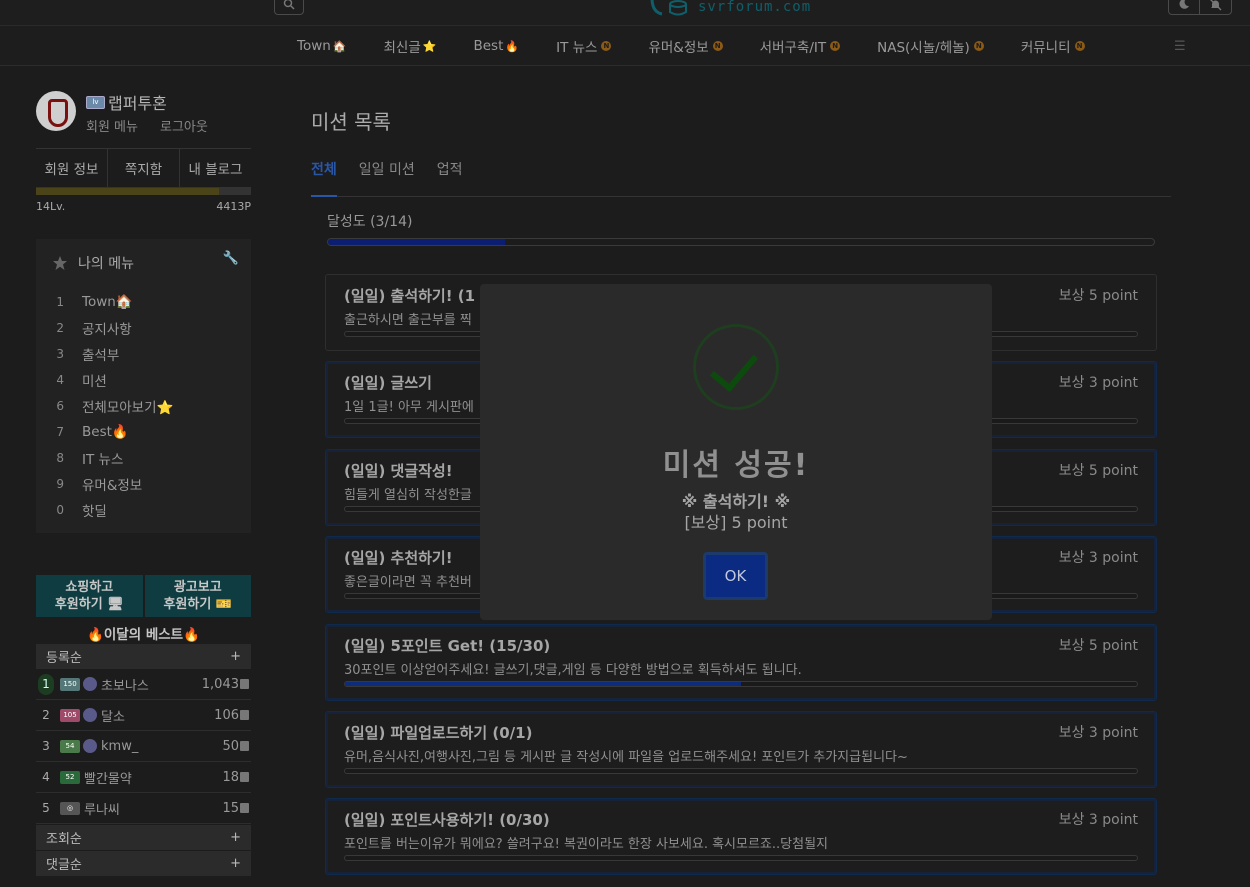  What do you see at coordinates (736, 522) in the screenshot?
I see `modal-reward: [보상] 5 point` at bounding box center [736, 522].